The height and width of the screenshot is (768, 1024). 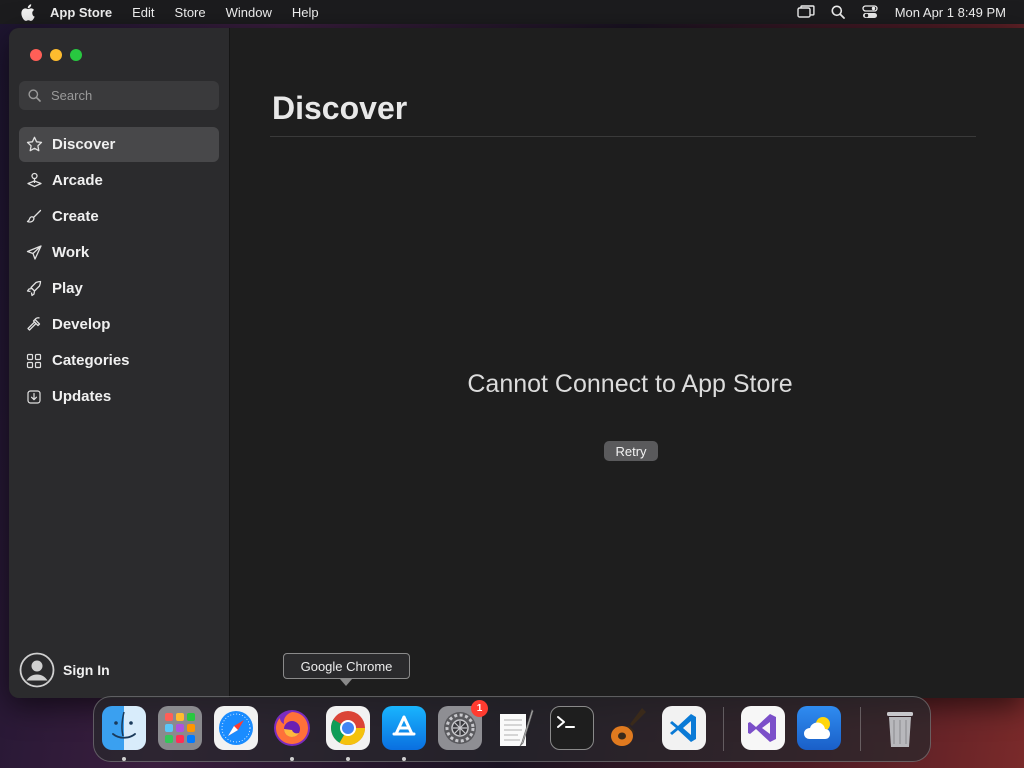 What do you see at coordinates (119, 324) in the screenshot?
I see `sidebar-item-develop: Develop` at bounding box center [119, 324].